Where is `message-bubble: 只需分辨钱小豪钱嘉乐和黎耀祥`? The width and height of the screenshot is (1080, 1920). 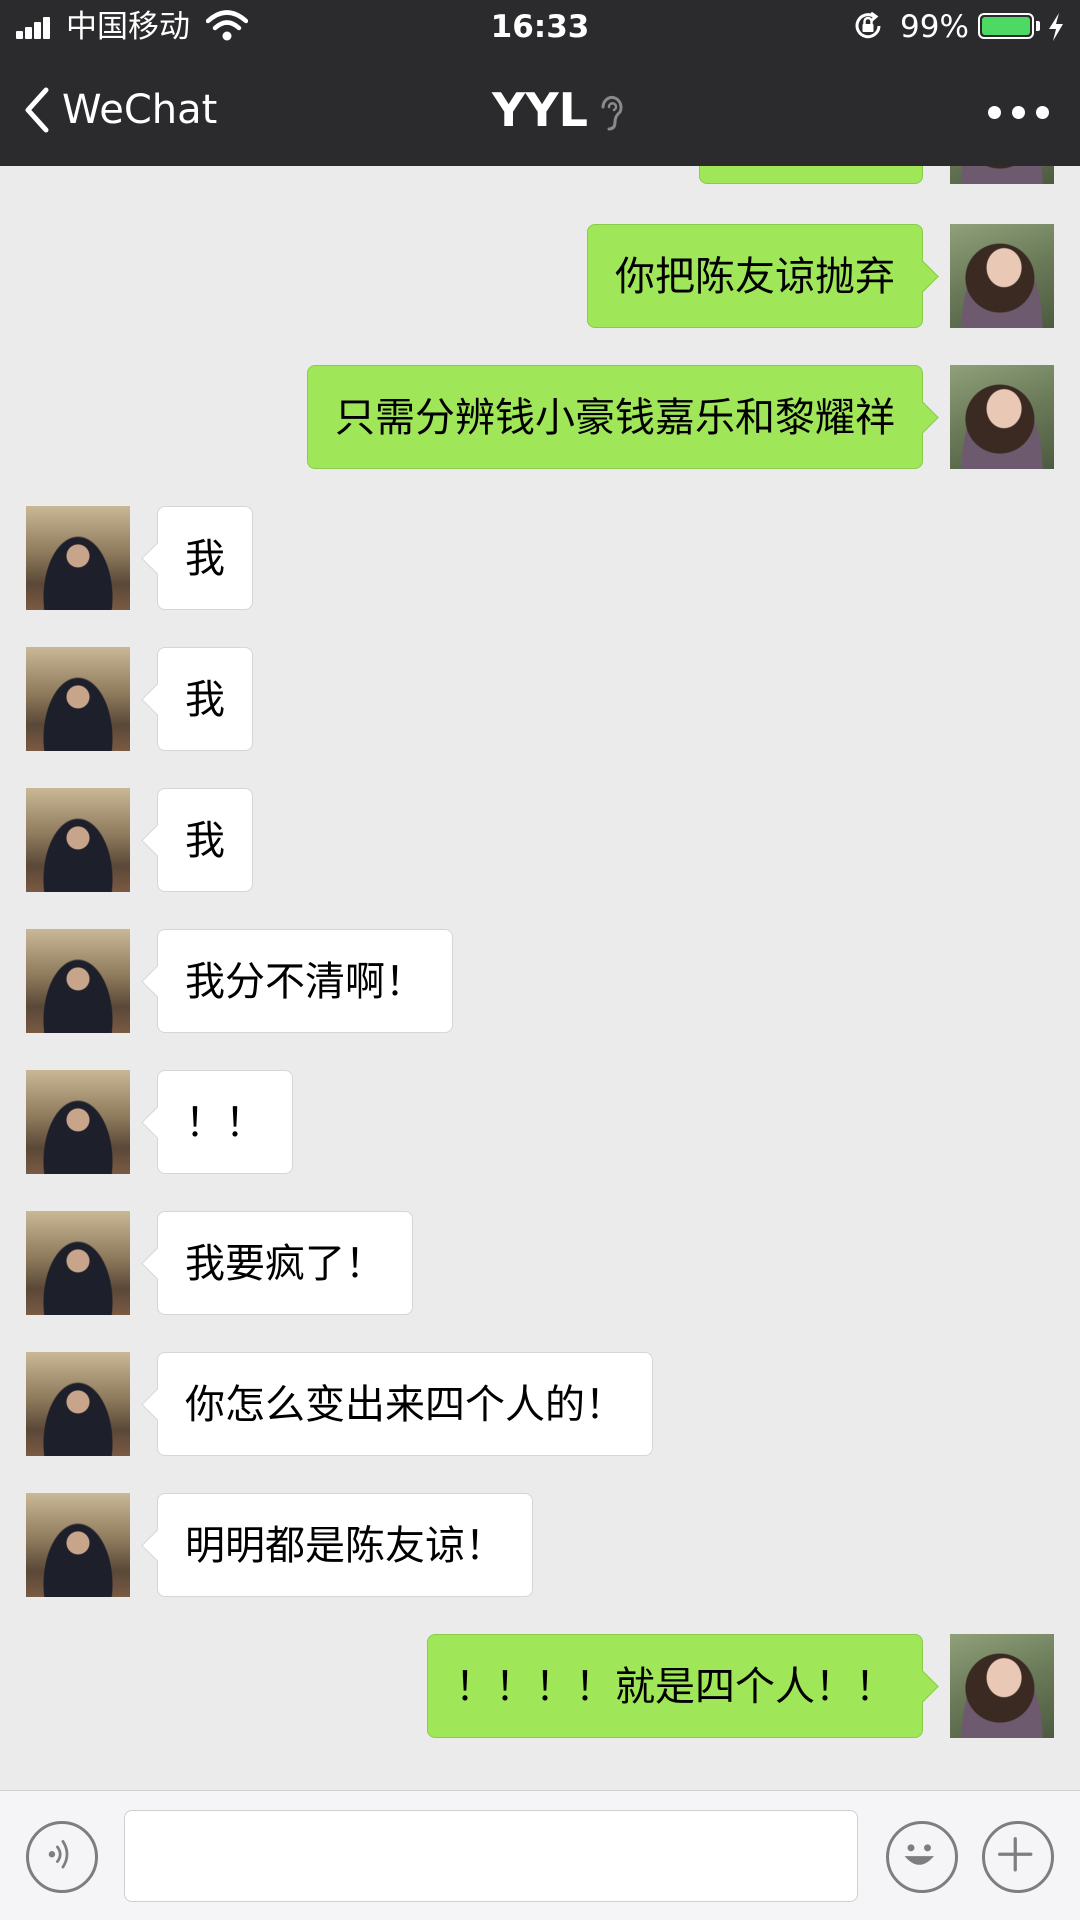 message-bubble: 只需分辨钱小豪钱嘉乐和黎耀祥 is located at coordinates (615, 417).